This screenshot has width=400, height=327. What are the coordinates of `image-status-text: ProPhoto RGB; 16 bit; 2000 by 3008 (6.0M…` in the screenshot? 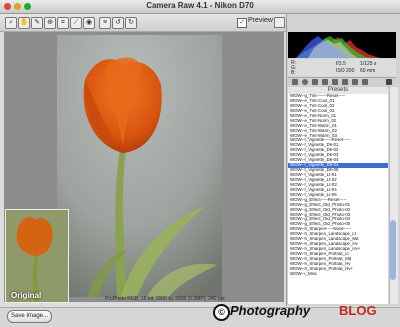 It's located at (165, 299).